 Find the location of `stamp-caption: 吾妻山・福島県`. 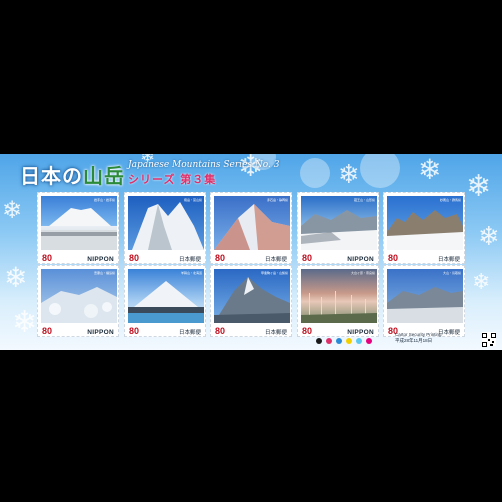

stamp-caption: 吾妻山・福島県 is located at coordinates (104, 273).